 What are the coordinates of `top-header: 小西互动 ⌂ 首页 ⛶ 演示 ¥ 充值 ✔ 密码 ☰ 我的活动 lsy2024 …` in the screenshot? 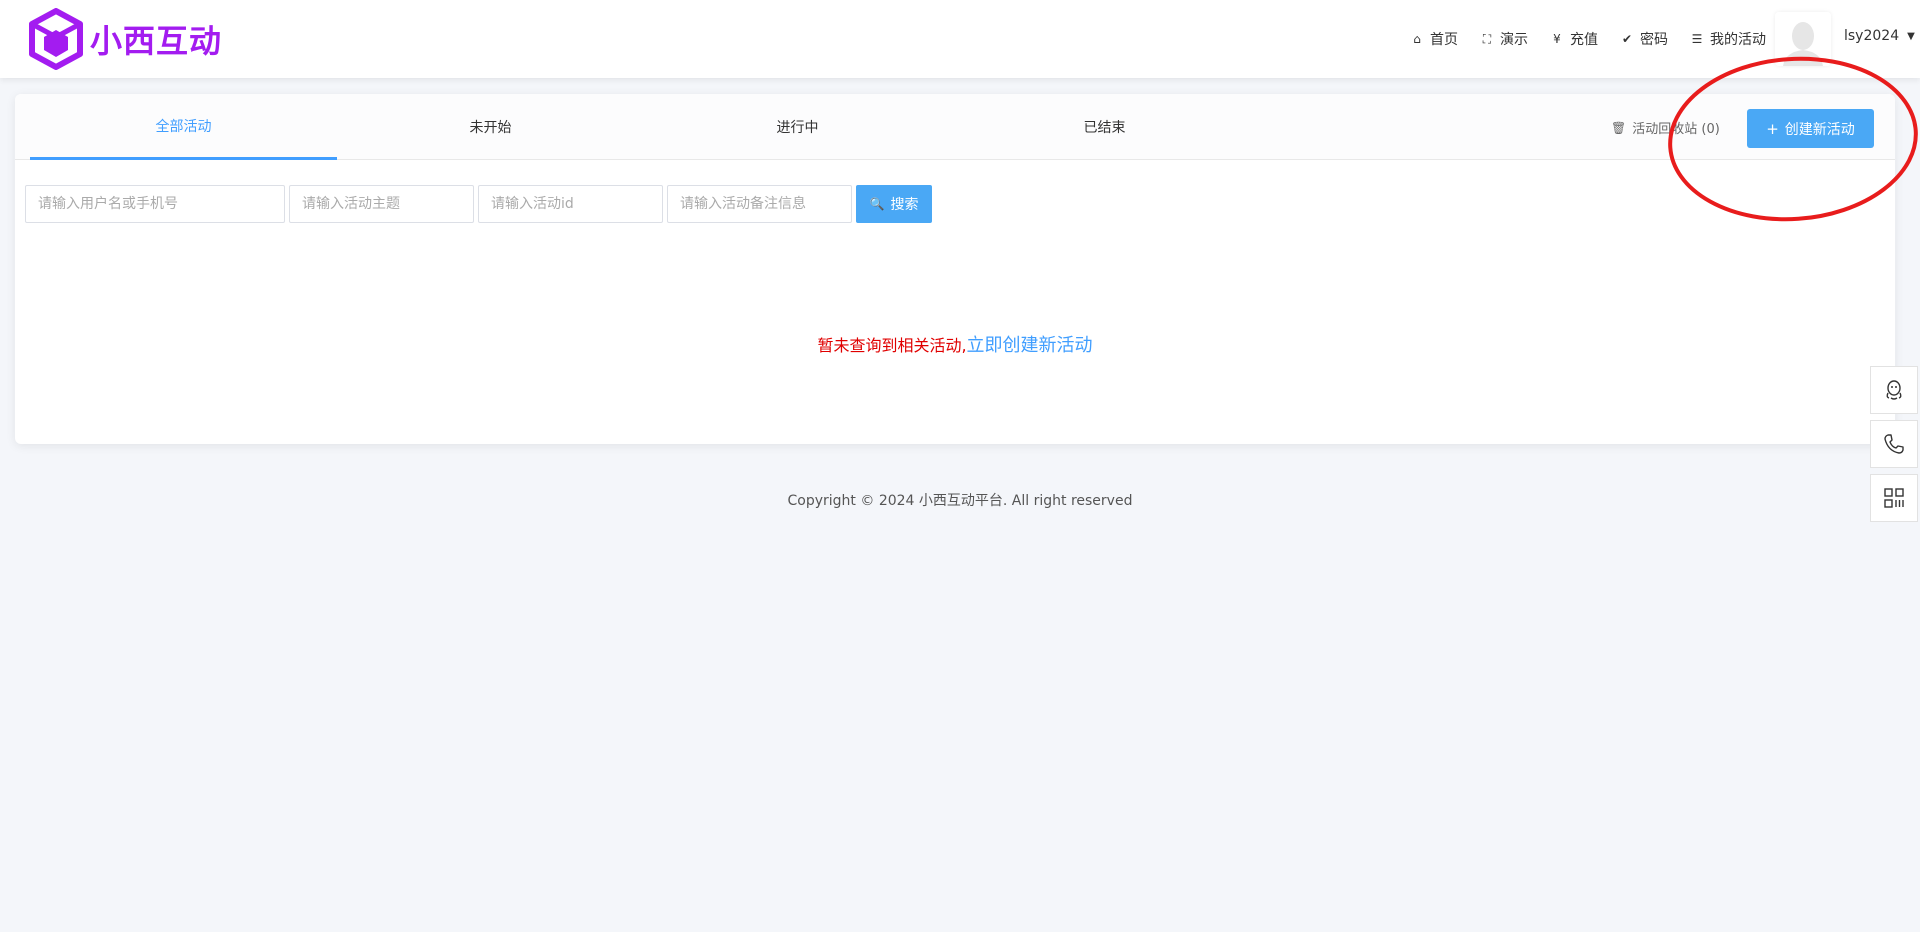 It's located at (960, 39).